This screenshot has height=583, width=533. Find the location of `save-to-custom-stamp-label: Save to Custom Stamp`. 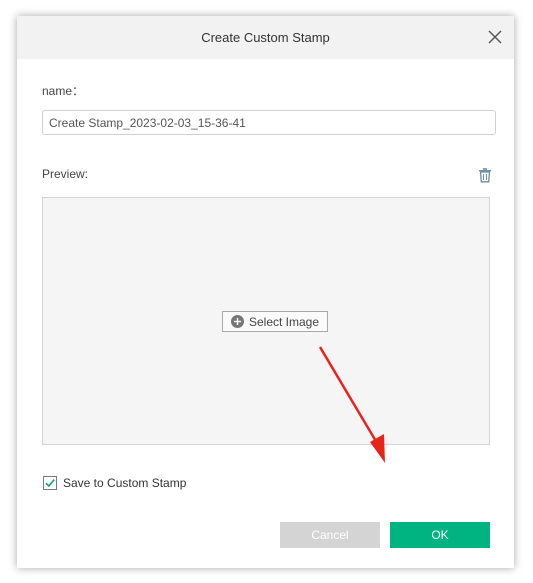

save-to-custom-stamp-label: Save to Custom Stamp is located at coordinates (125, 483).